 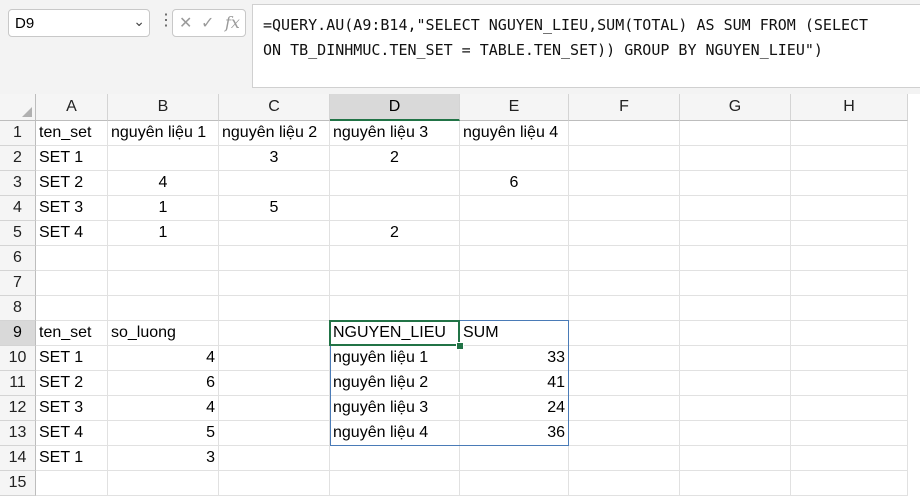 I want to click on cell-h13, so click(x=849, y=433).